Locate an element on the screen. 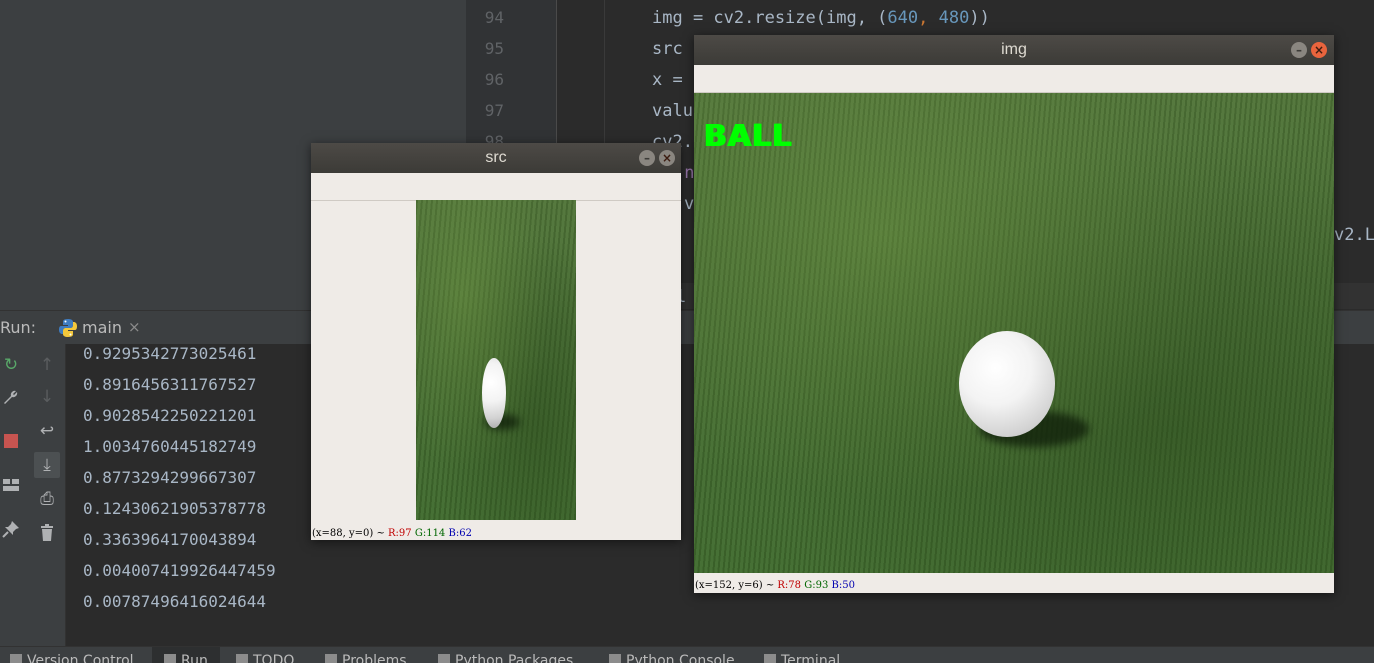 This screenshot has height=663, width=1374. output-line: 0.891645631176752​7 is located at coordinates (170, 384).